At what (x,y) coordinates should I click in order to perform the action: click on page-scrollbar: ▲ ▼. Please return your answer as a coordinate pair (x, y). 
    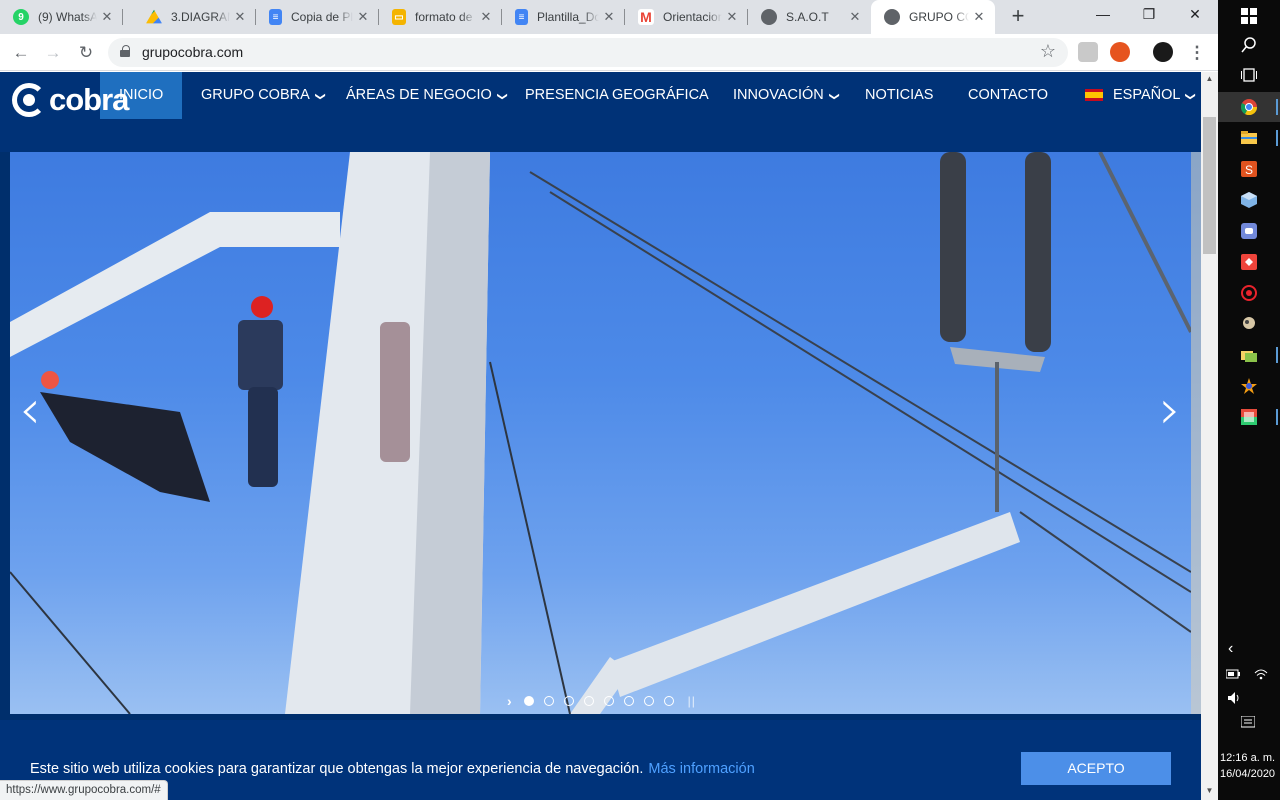
    Looking at the image, I should click on (1209, 436).